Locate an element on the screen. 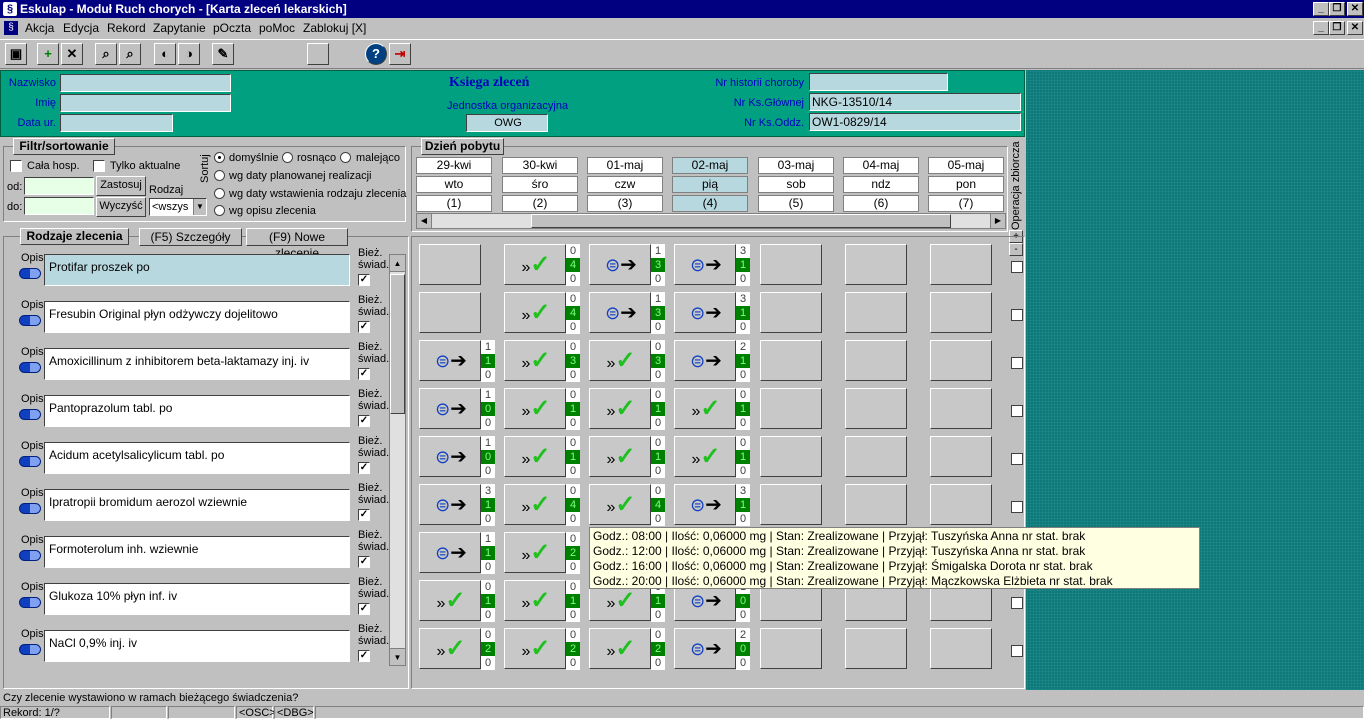 The width and height of the screenshot is (1364, 719). doc-minimize-icon: _ is located at coordinates (1321, 28).